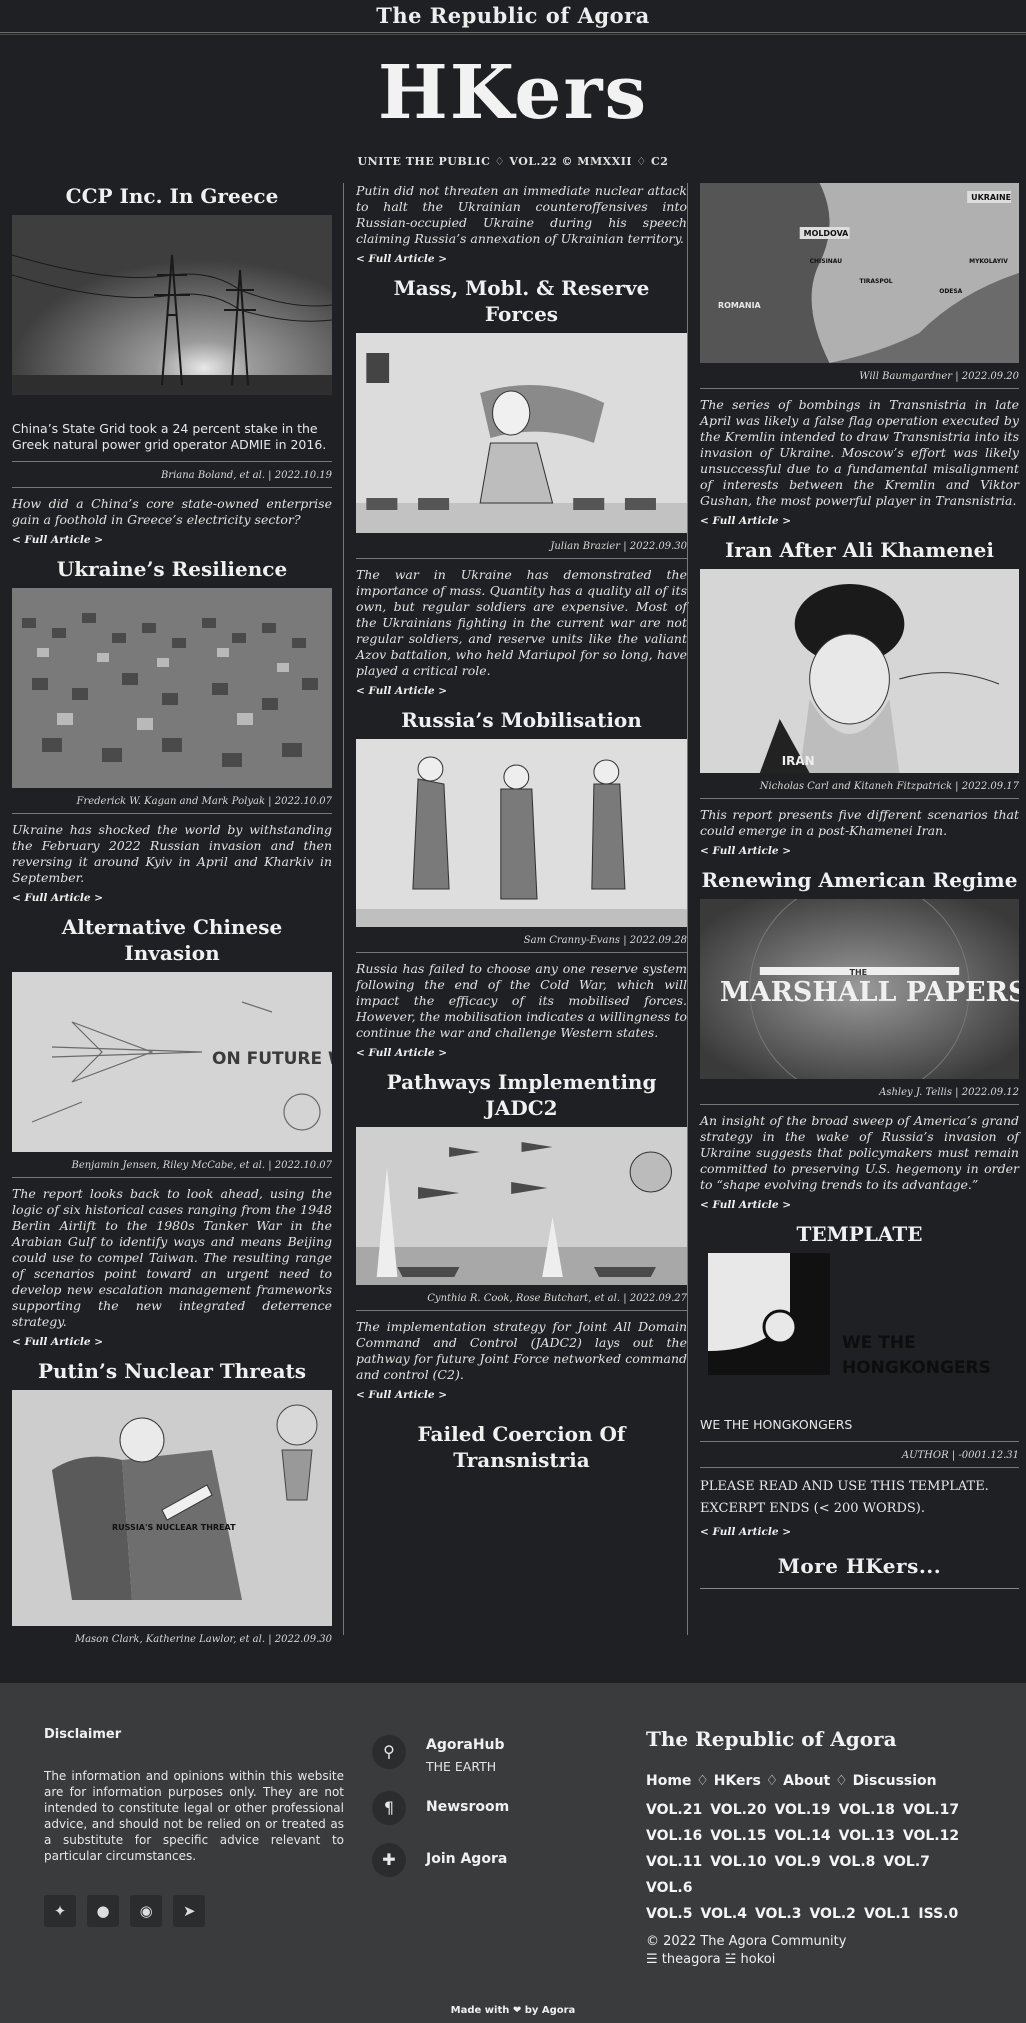 The height and width of the screenshot is (2023, 1026). What do you see at coordinates (669, 1888) in the screenshot?
I see `volume-link: VOL.6` at bounding box center [669, 1888].